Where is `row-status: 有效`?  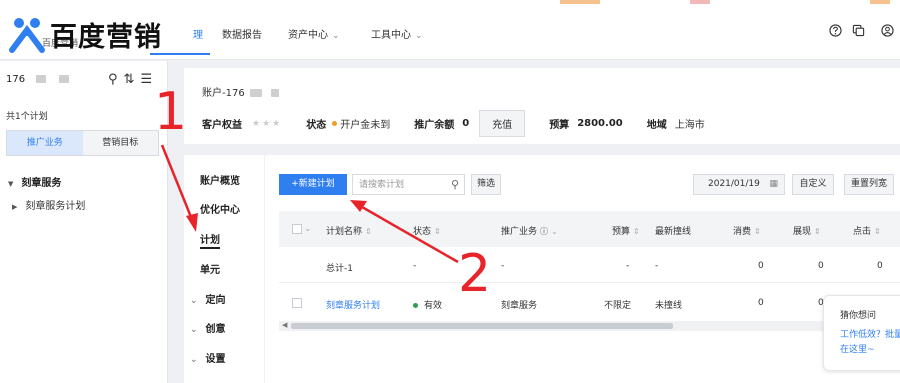 row-status: 有效 is located at coordinates (427, 304).